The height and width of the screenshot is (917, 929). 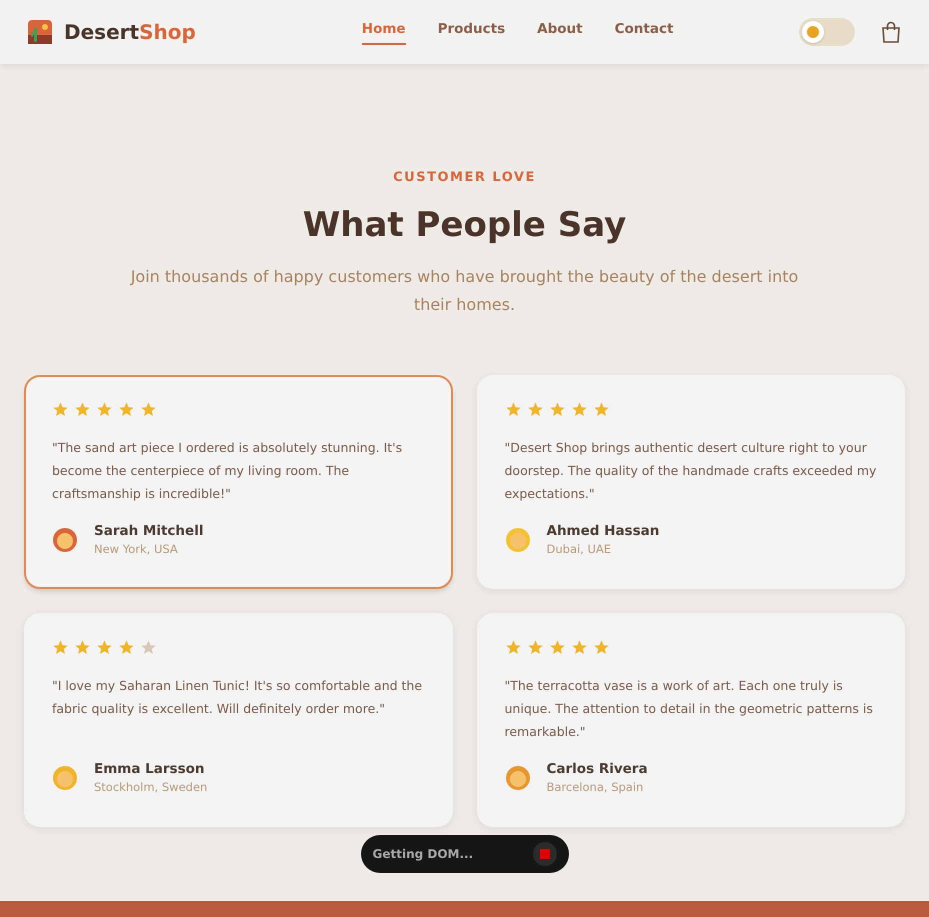 What do you see at coordinates (238, 697) in the screenshot?
I see `testimonial-quote: "I love my Saharan Linen Tunic! It's so comfortable and the fabric quality is excellent. Will definitely order more."` at bounding box center [238, 697].